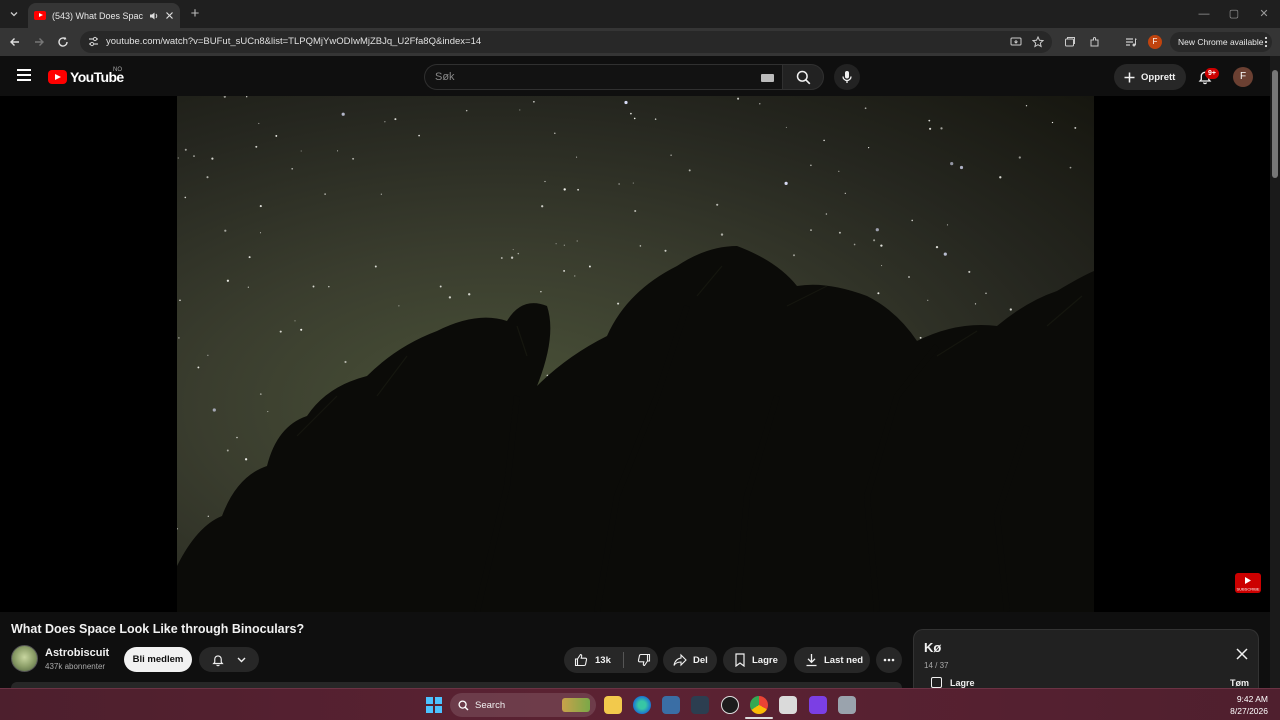 The width and height of the screenshot is (1280, 720). I want to click on media-controls-icon, so click(1131, 42).